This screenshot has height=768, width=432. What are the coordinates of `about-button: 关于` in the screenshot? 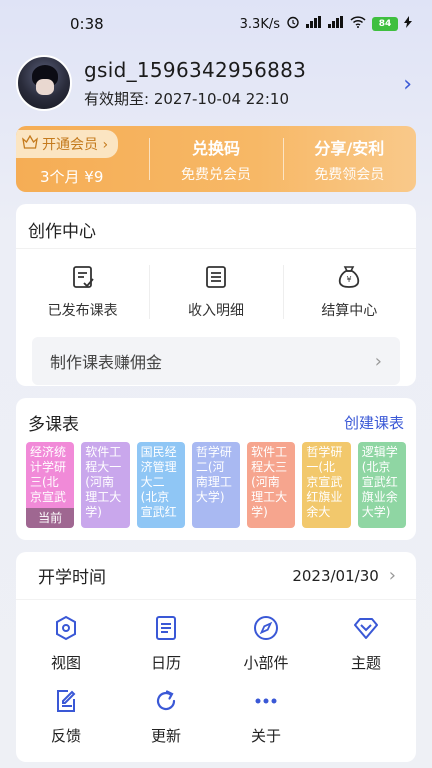 It's located at (266, 716).